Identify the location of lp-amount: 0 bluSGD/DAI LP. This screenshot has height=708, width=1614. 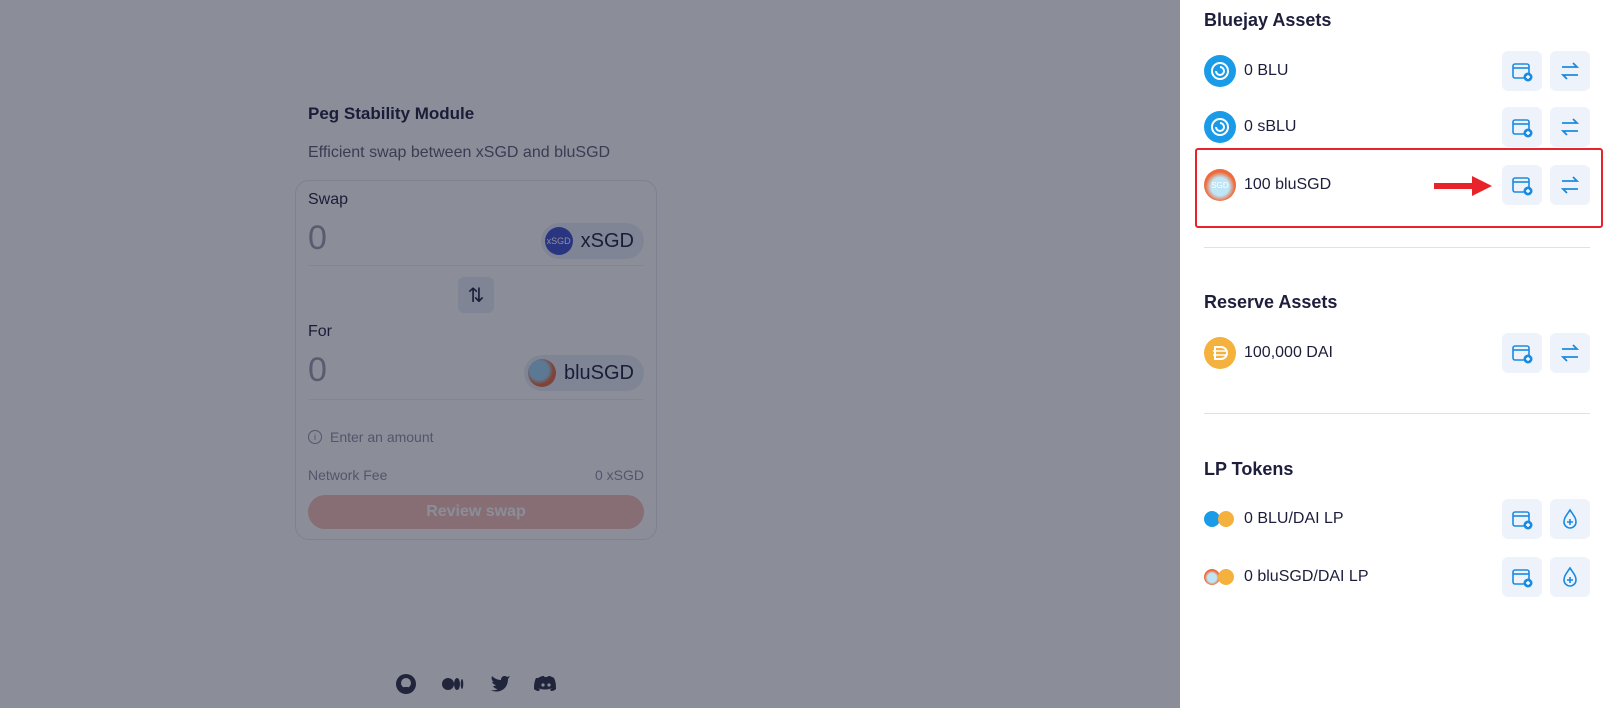
(1306, 576).